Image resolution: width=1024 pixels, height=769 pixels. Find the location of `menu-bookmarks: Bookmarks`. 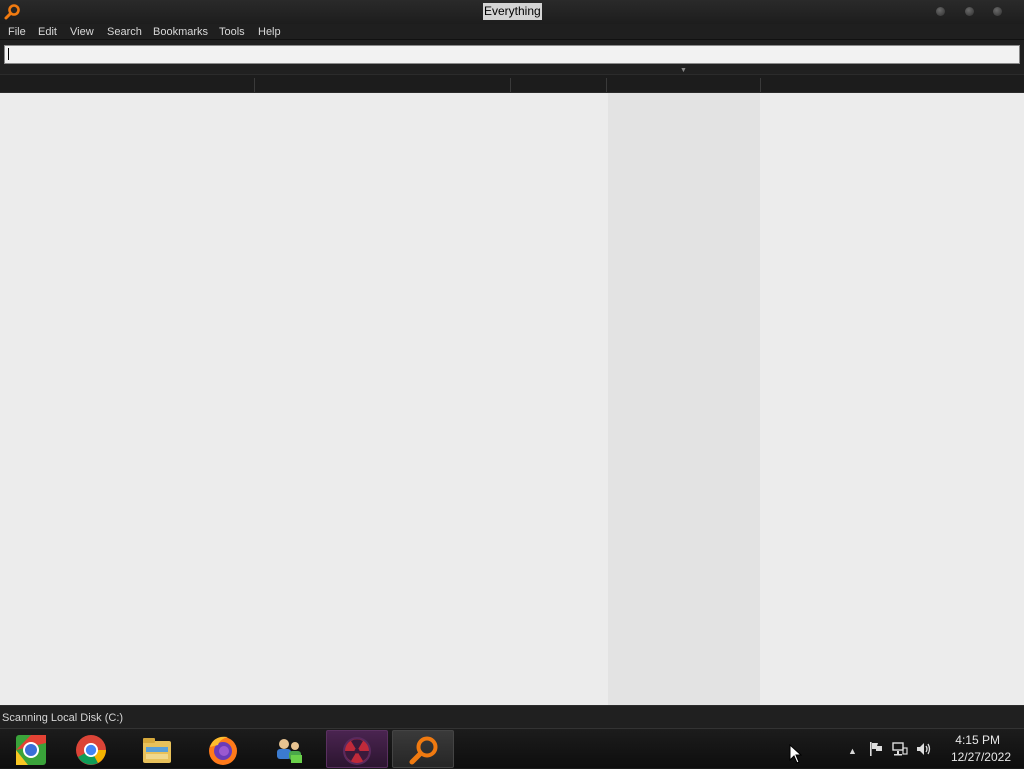

menu-bookmarks: Bookmarks is located at coordinates (180, 32).